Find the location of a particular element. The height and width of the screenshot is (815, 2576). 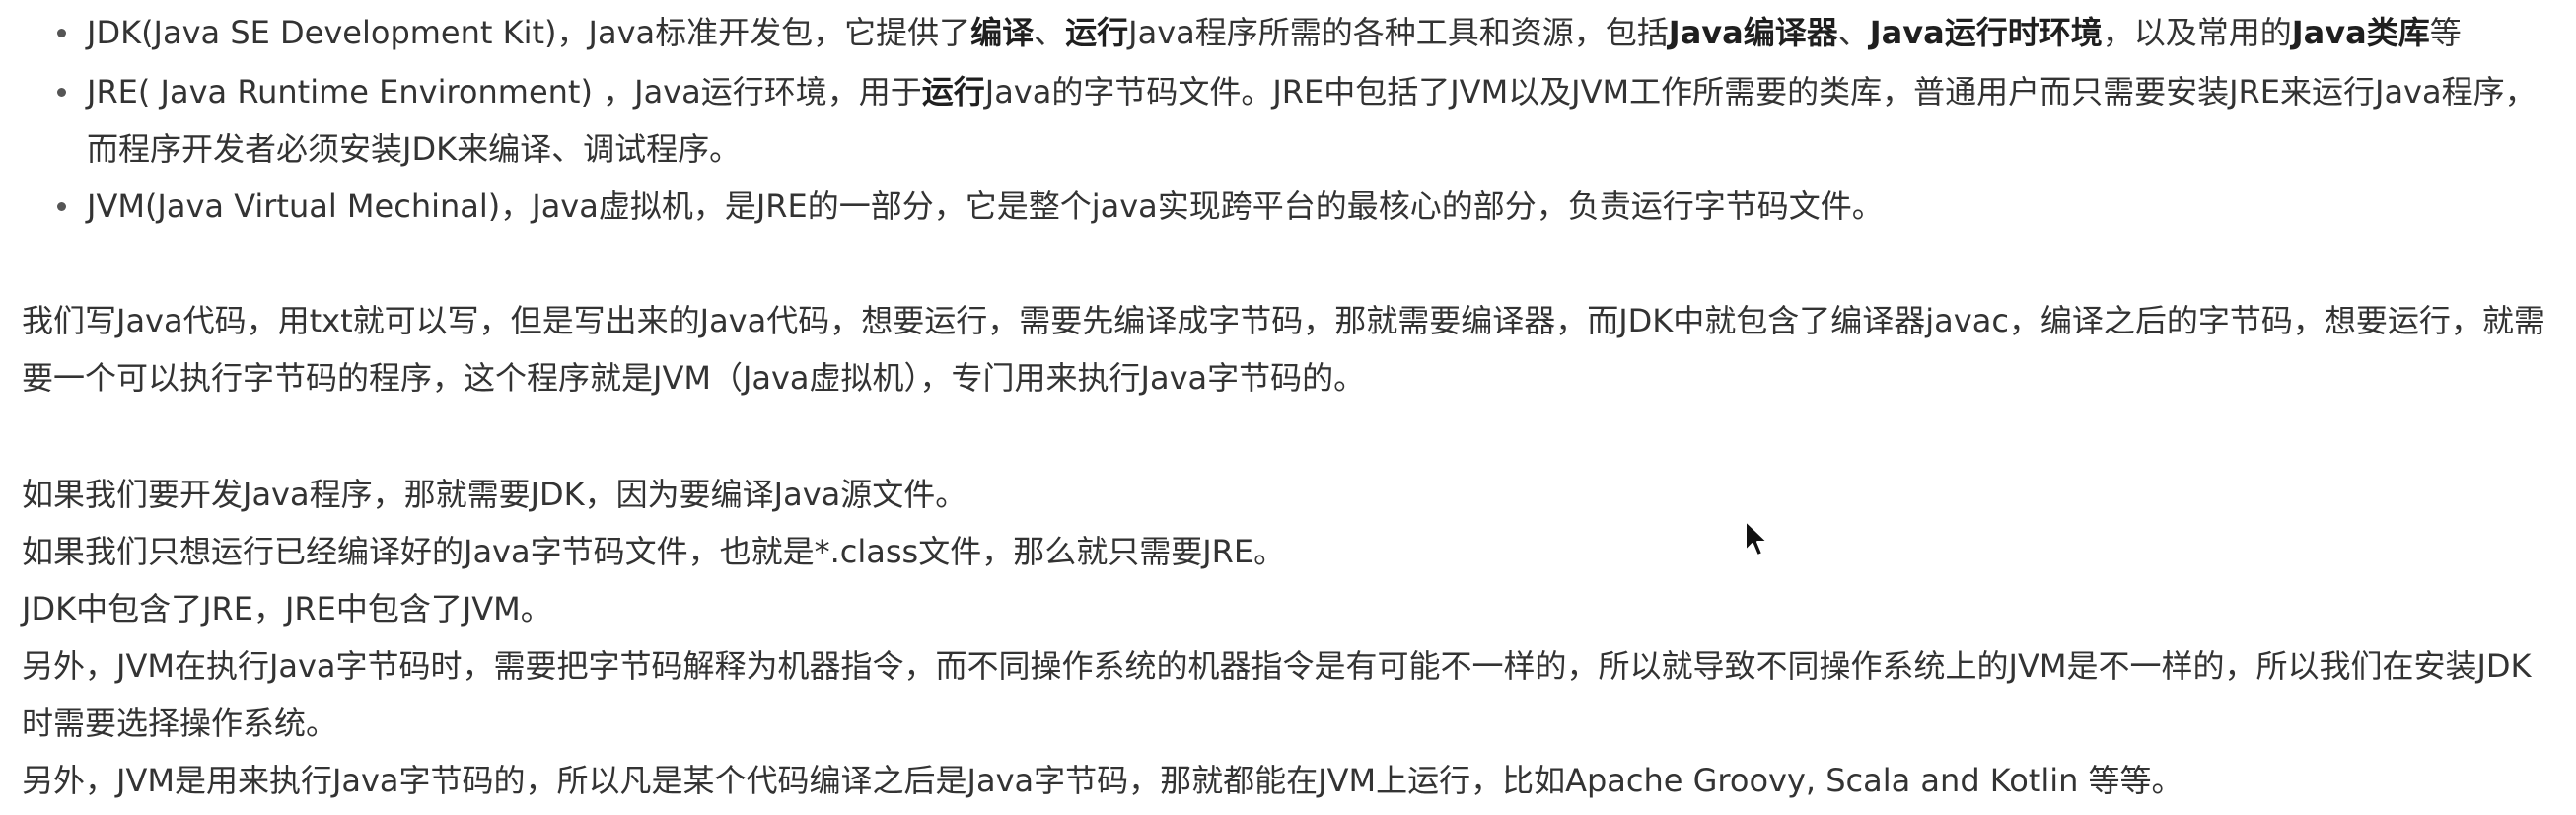

bullet-bold-segment: Java运行时环境 is located at coordinates (1986, 32).